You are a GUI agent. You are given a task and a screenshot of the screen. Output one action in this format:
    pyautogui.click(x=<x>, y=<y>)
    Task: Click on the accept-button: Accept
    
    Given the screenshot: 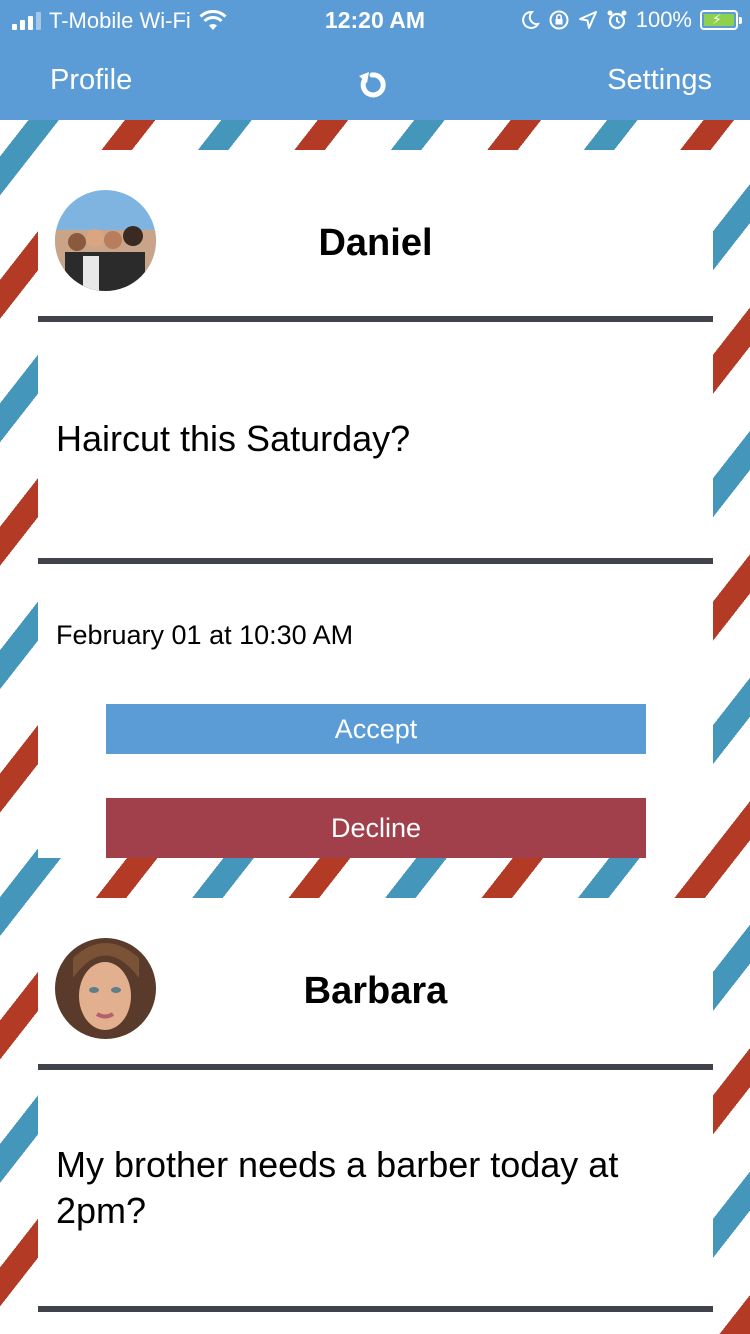 What is the action you would take?
    pyautogui.click(x=376, y=729)
    